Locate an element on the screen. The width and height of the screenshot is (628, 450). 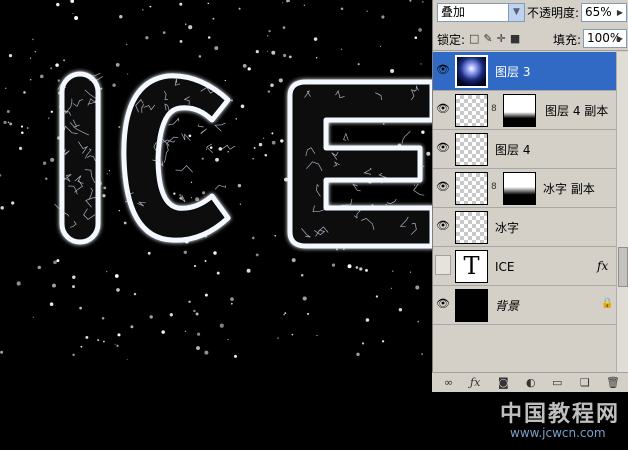
layer-row-ice-copy: 👁 8 冰字 副本 is located at coordinates (530, 188).